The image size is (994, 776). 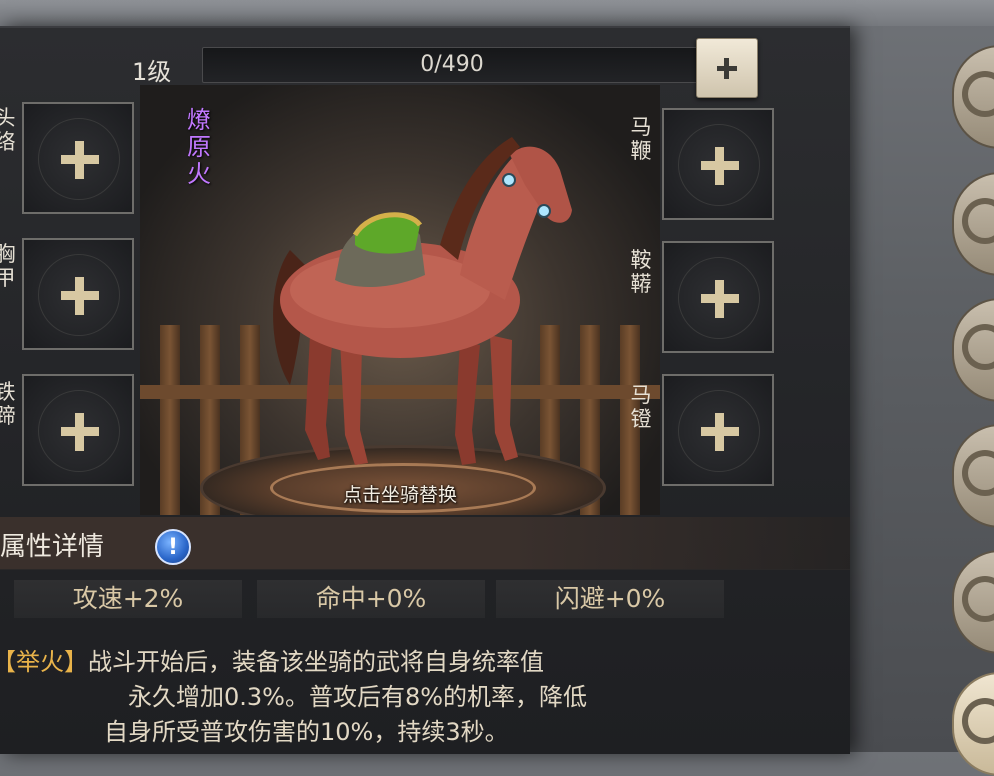 What do you see at coordinates (358, 697) in the screenshot?
I see `skill-line-2: 永久增加0.3%。普攻后有8%的机率，降低` at bounding box center [358, 697].